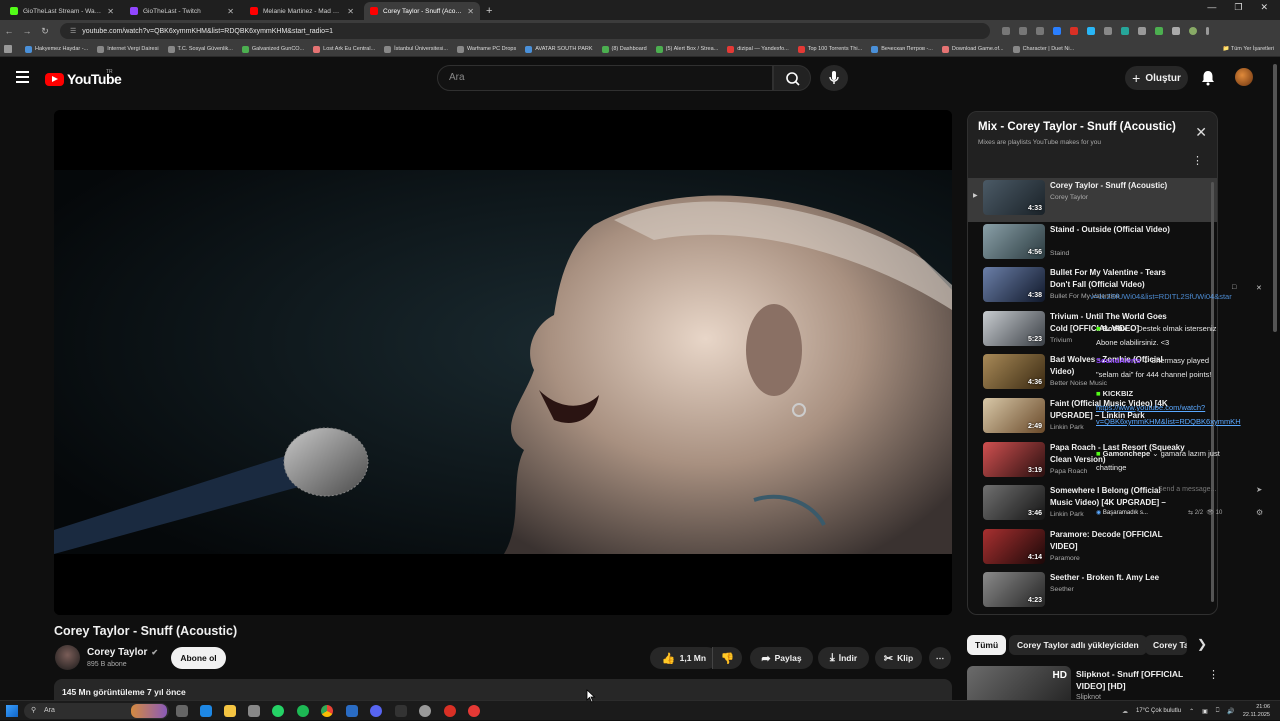 The width and height of the screenshot is (1280, 721). I want to click on like-button: 👍 1,1 Mn, so click(684, 658).